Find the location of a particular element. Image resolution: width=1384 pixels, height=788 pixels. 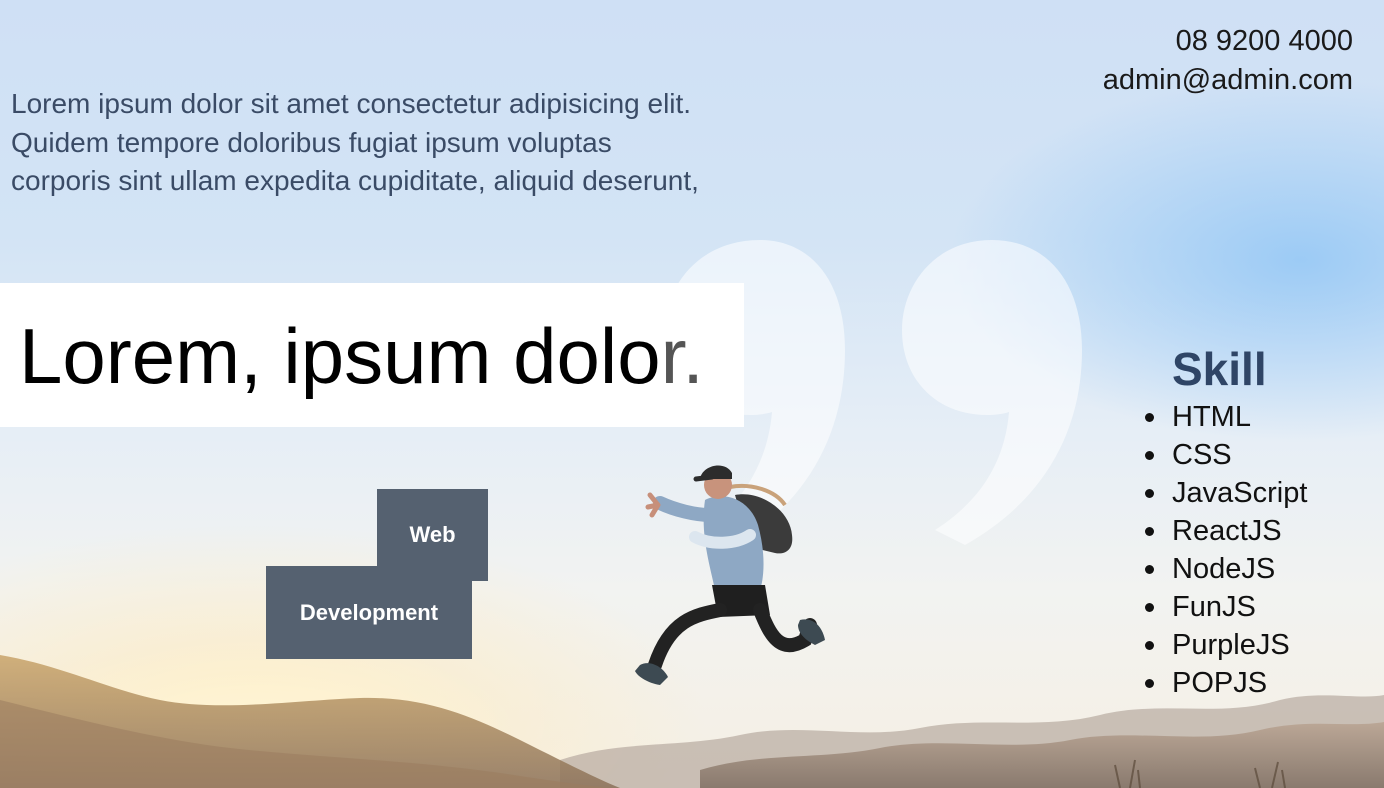

development-tag: Development is located at coordinates (369, 612).